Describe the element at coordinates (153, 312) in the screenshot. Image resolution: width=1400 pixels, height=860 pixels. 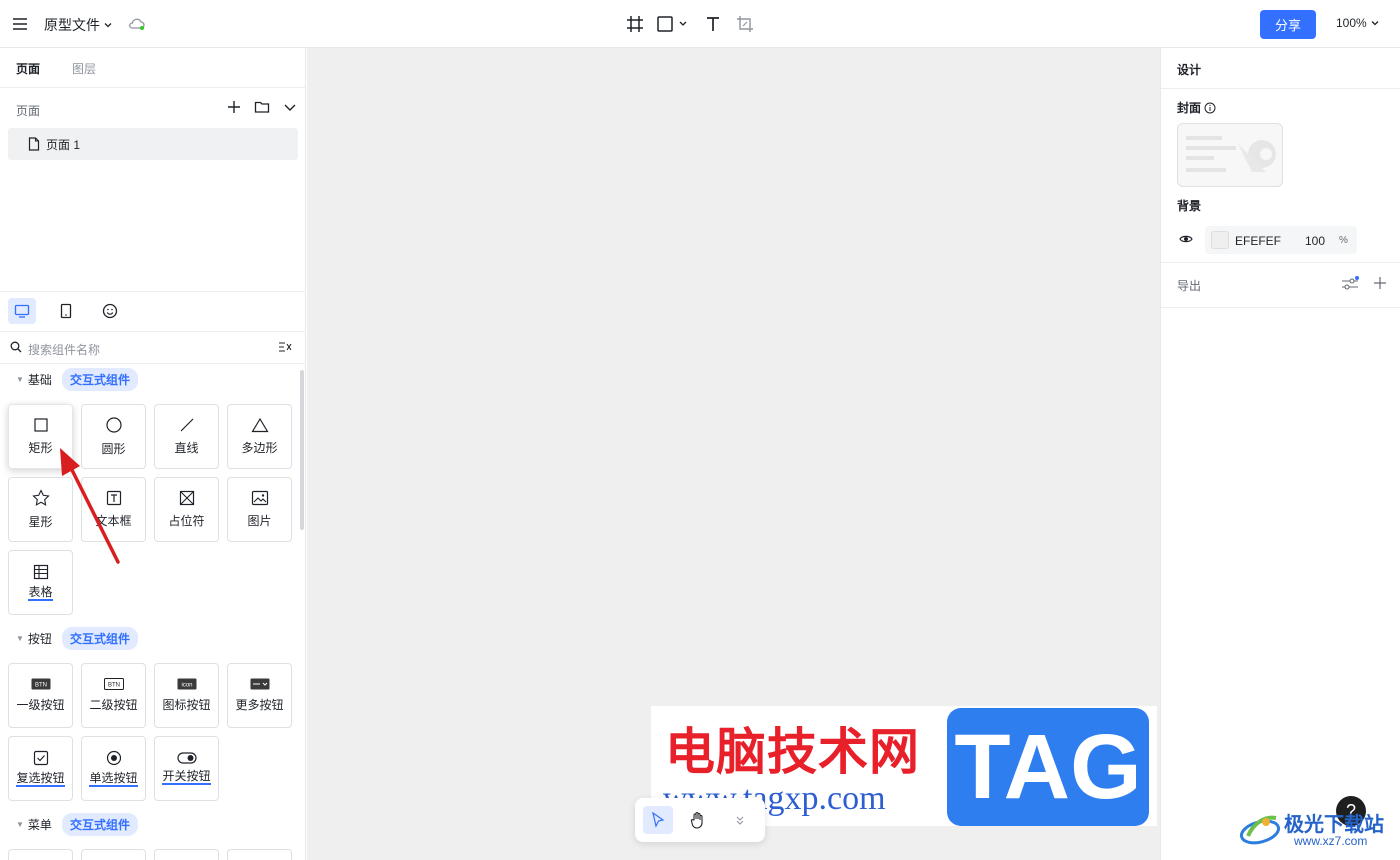
I see `device-tabs` at that location.